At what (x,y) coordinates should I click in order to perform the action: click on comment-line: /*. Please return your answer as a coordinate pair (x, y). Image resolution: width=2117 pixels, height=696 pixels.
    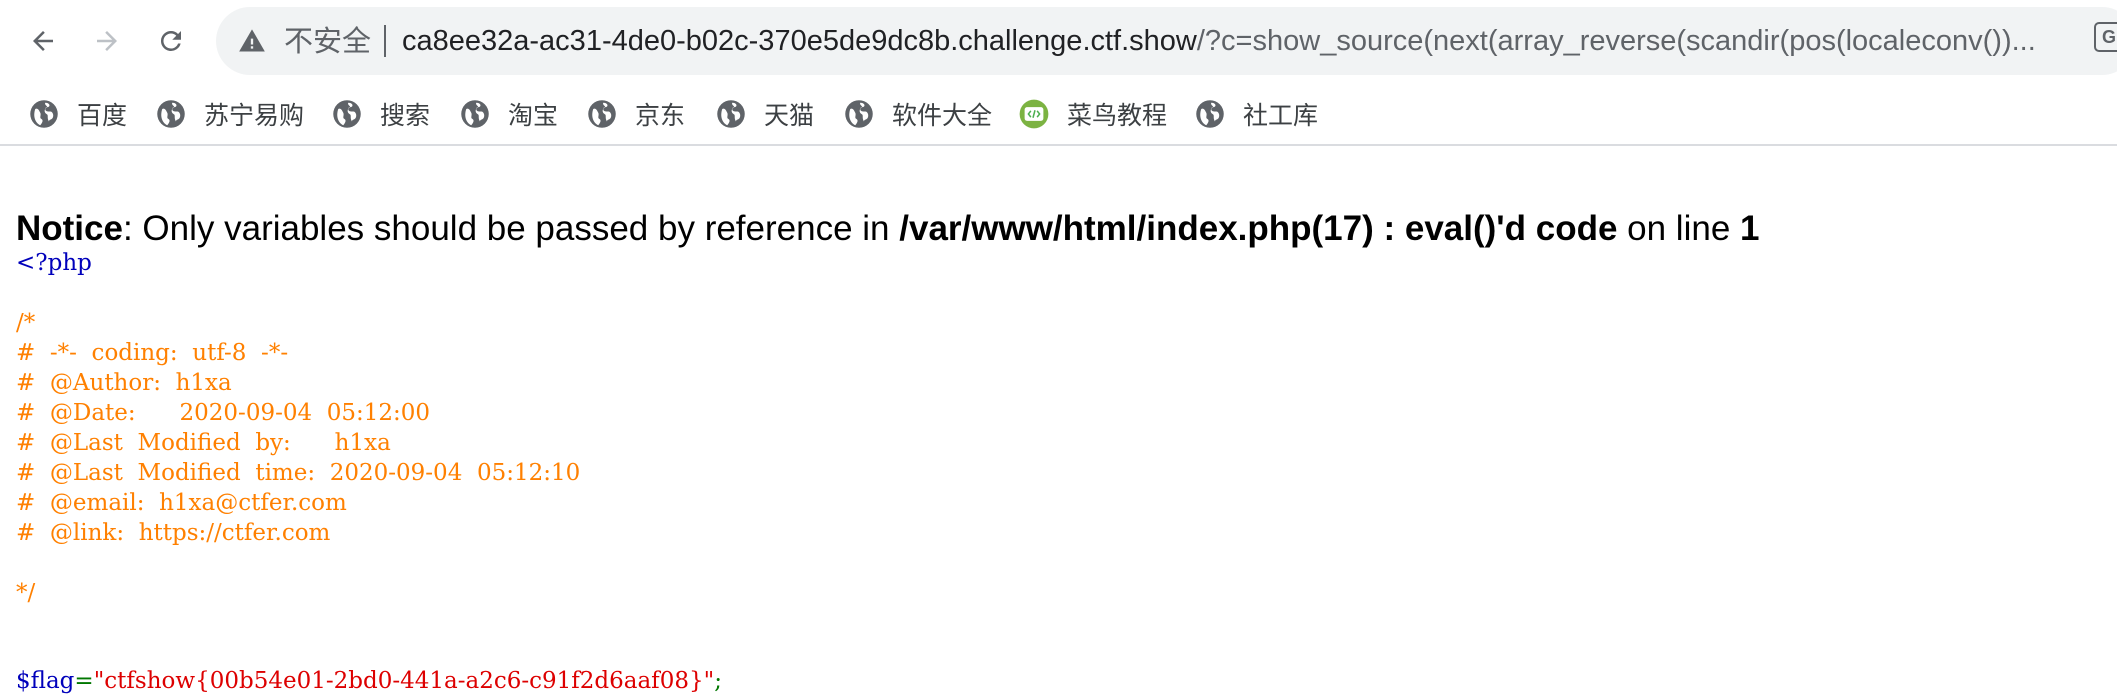
    Looking at the image, I should click on (26, 323).